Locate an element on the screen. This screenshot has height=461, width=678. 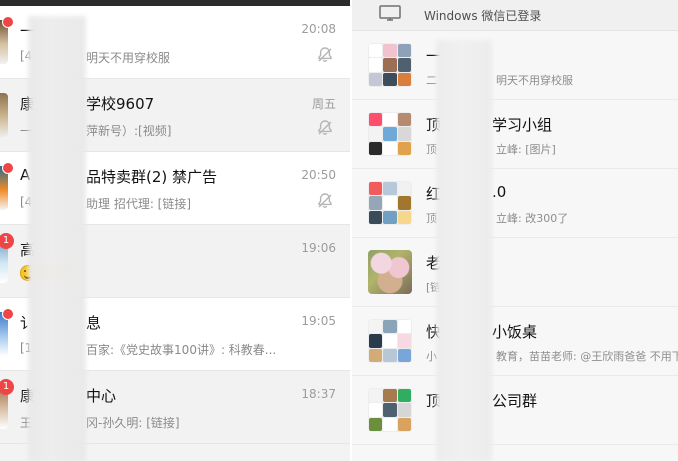
chat-title-tail-left-2: 学校9607 is located at coordinates (120, 104).